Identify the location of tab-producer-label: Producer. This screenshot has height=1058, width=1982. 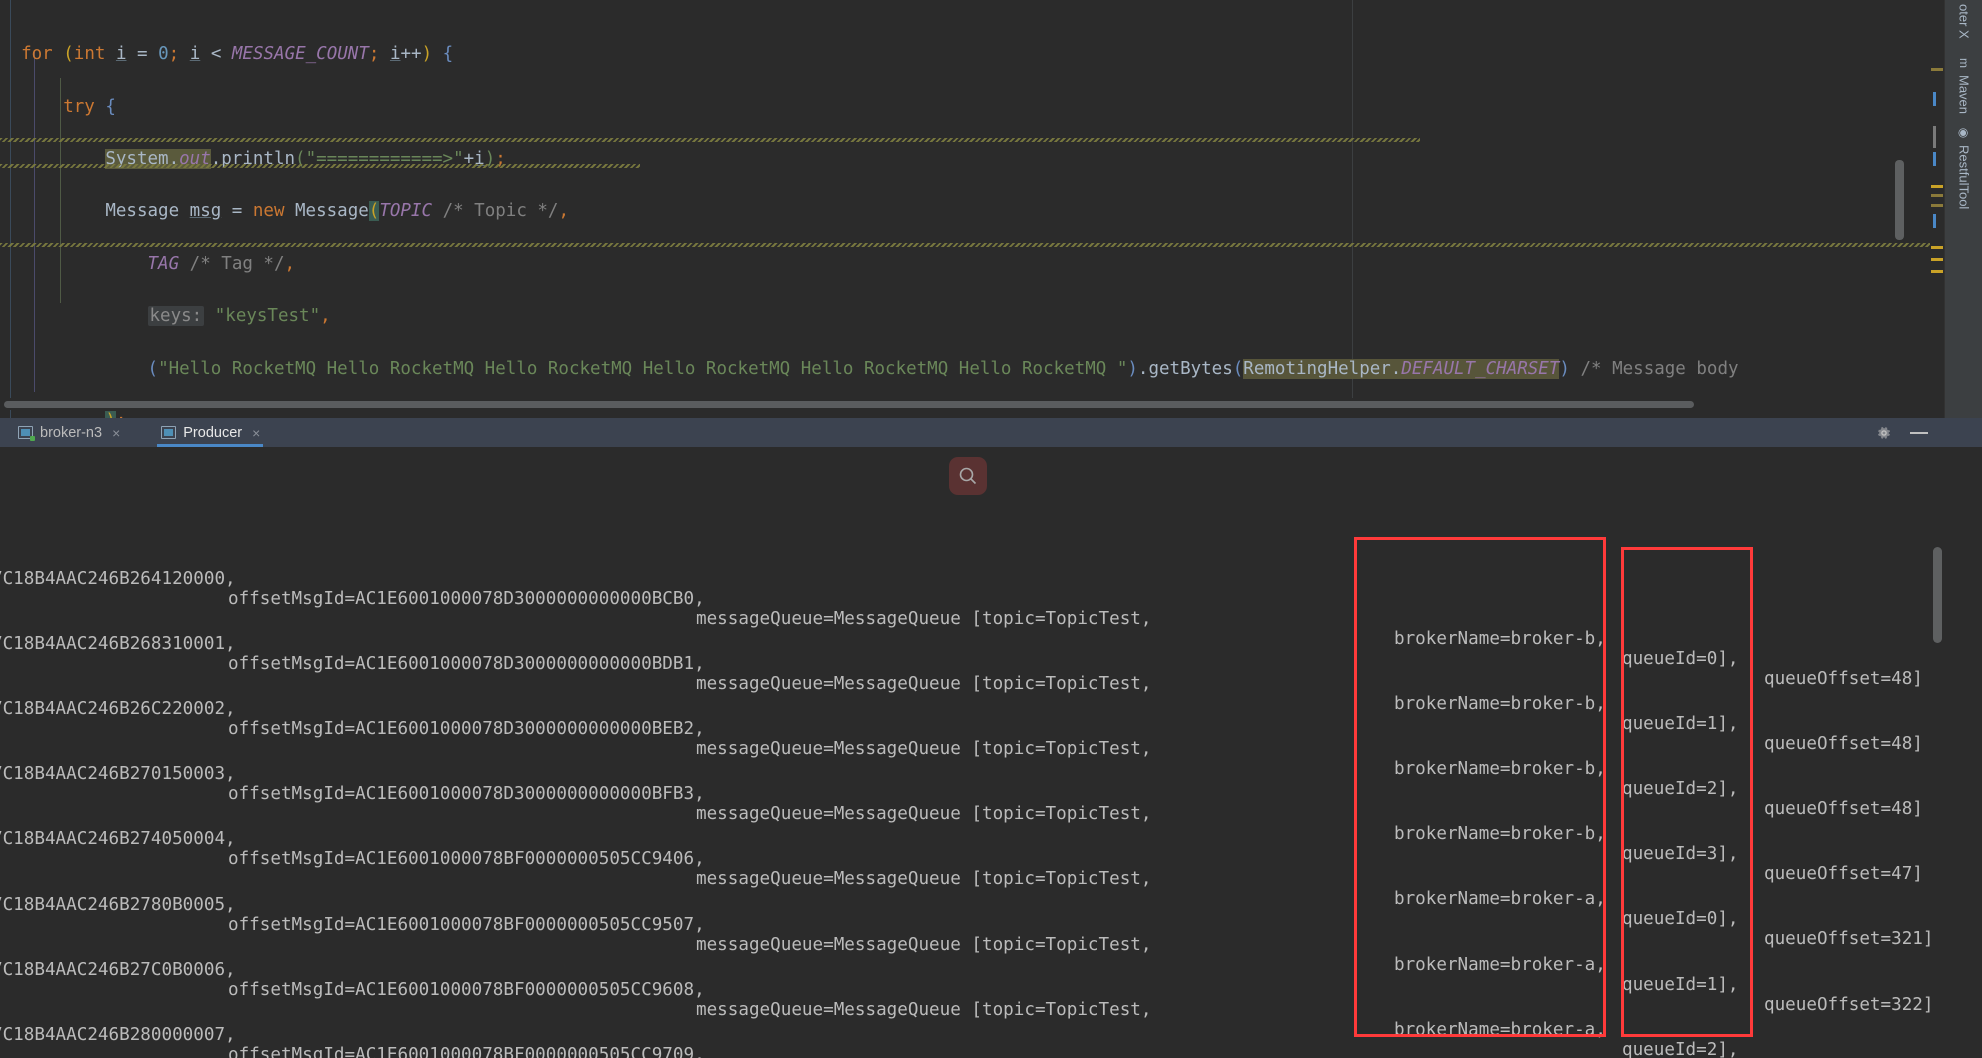
(213, 432).